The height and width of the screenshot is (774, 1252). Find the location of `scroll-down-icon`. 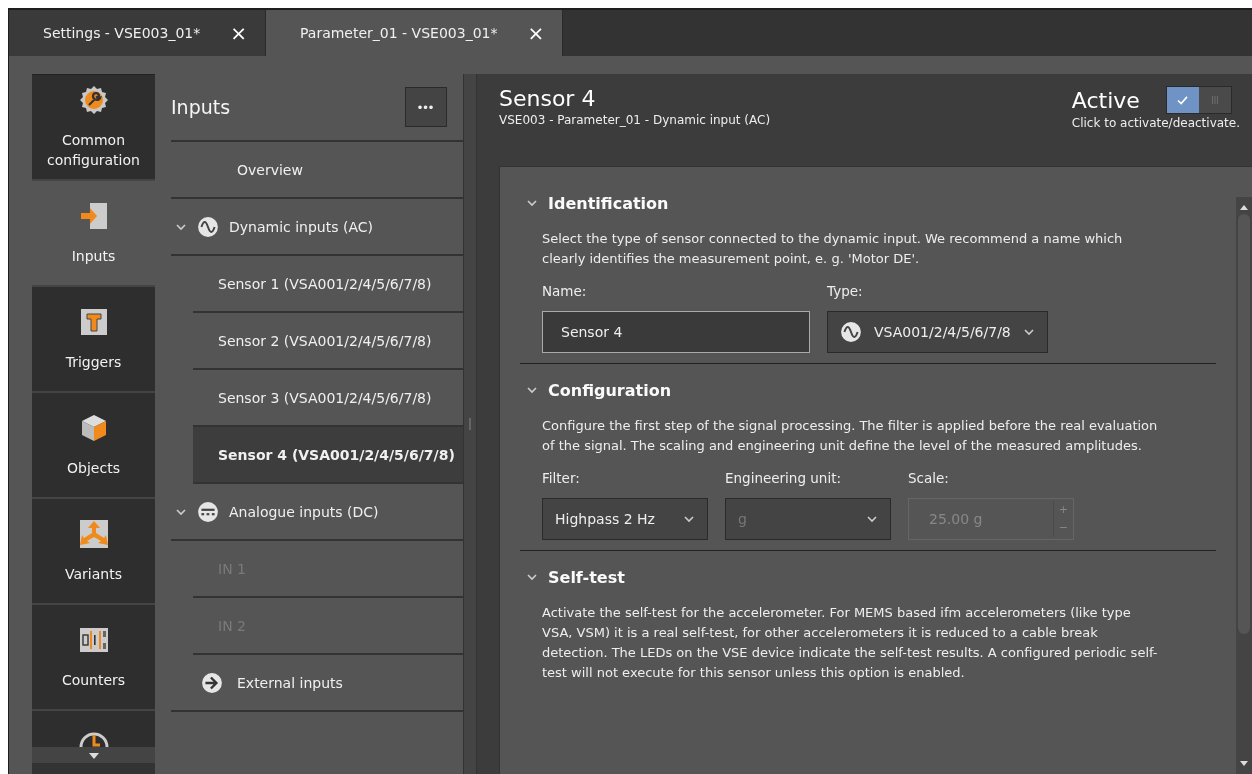

scroll-down-icon is located at coordinates (1244, 763).